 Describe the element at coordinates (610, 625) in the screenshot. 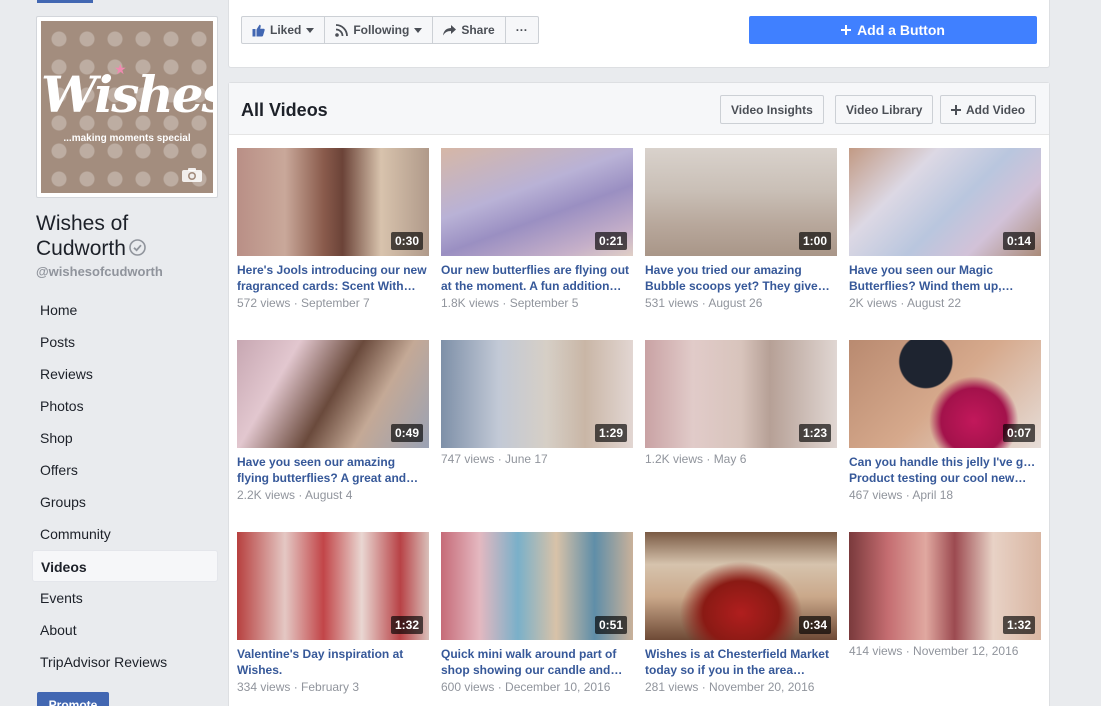

I see `video-duration: 0:51` at that location.